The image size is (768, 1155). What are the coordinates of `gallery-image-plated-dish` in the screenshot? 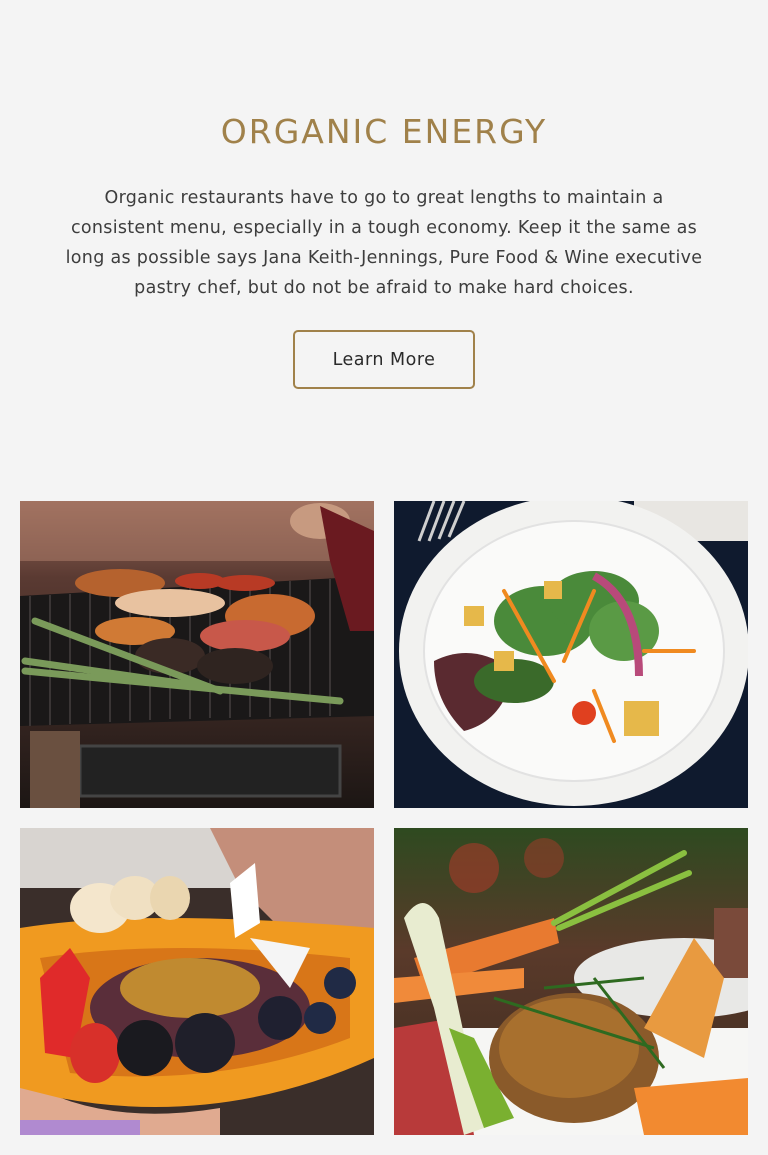 It's located at (571, 981).